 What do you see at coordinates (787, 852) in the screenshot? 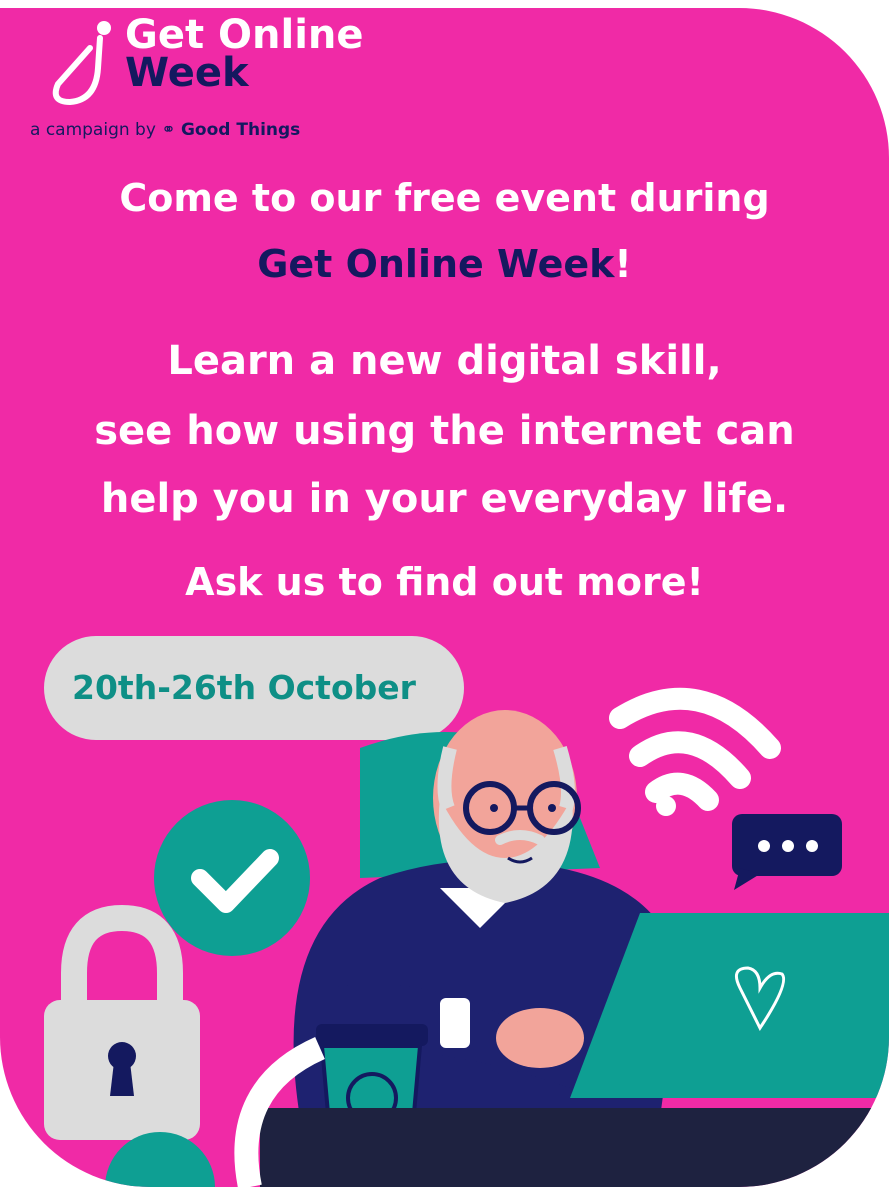
I see `chat-bubble-icon` at bounding box center [787, 852].